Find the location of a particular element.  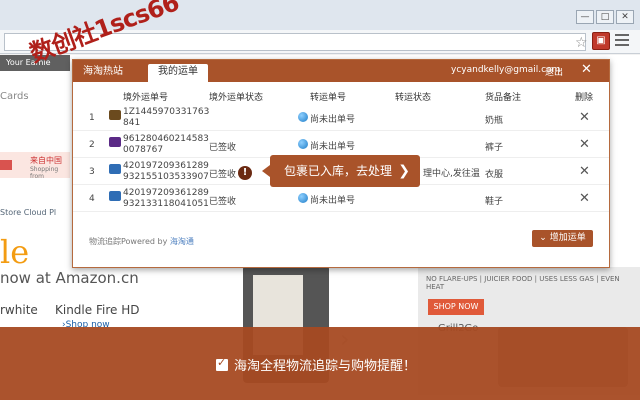

close-window-button: ✕ is located at coordinates (625, 17).